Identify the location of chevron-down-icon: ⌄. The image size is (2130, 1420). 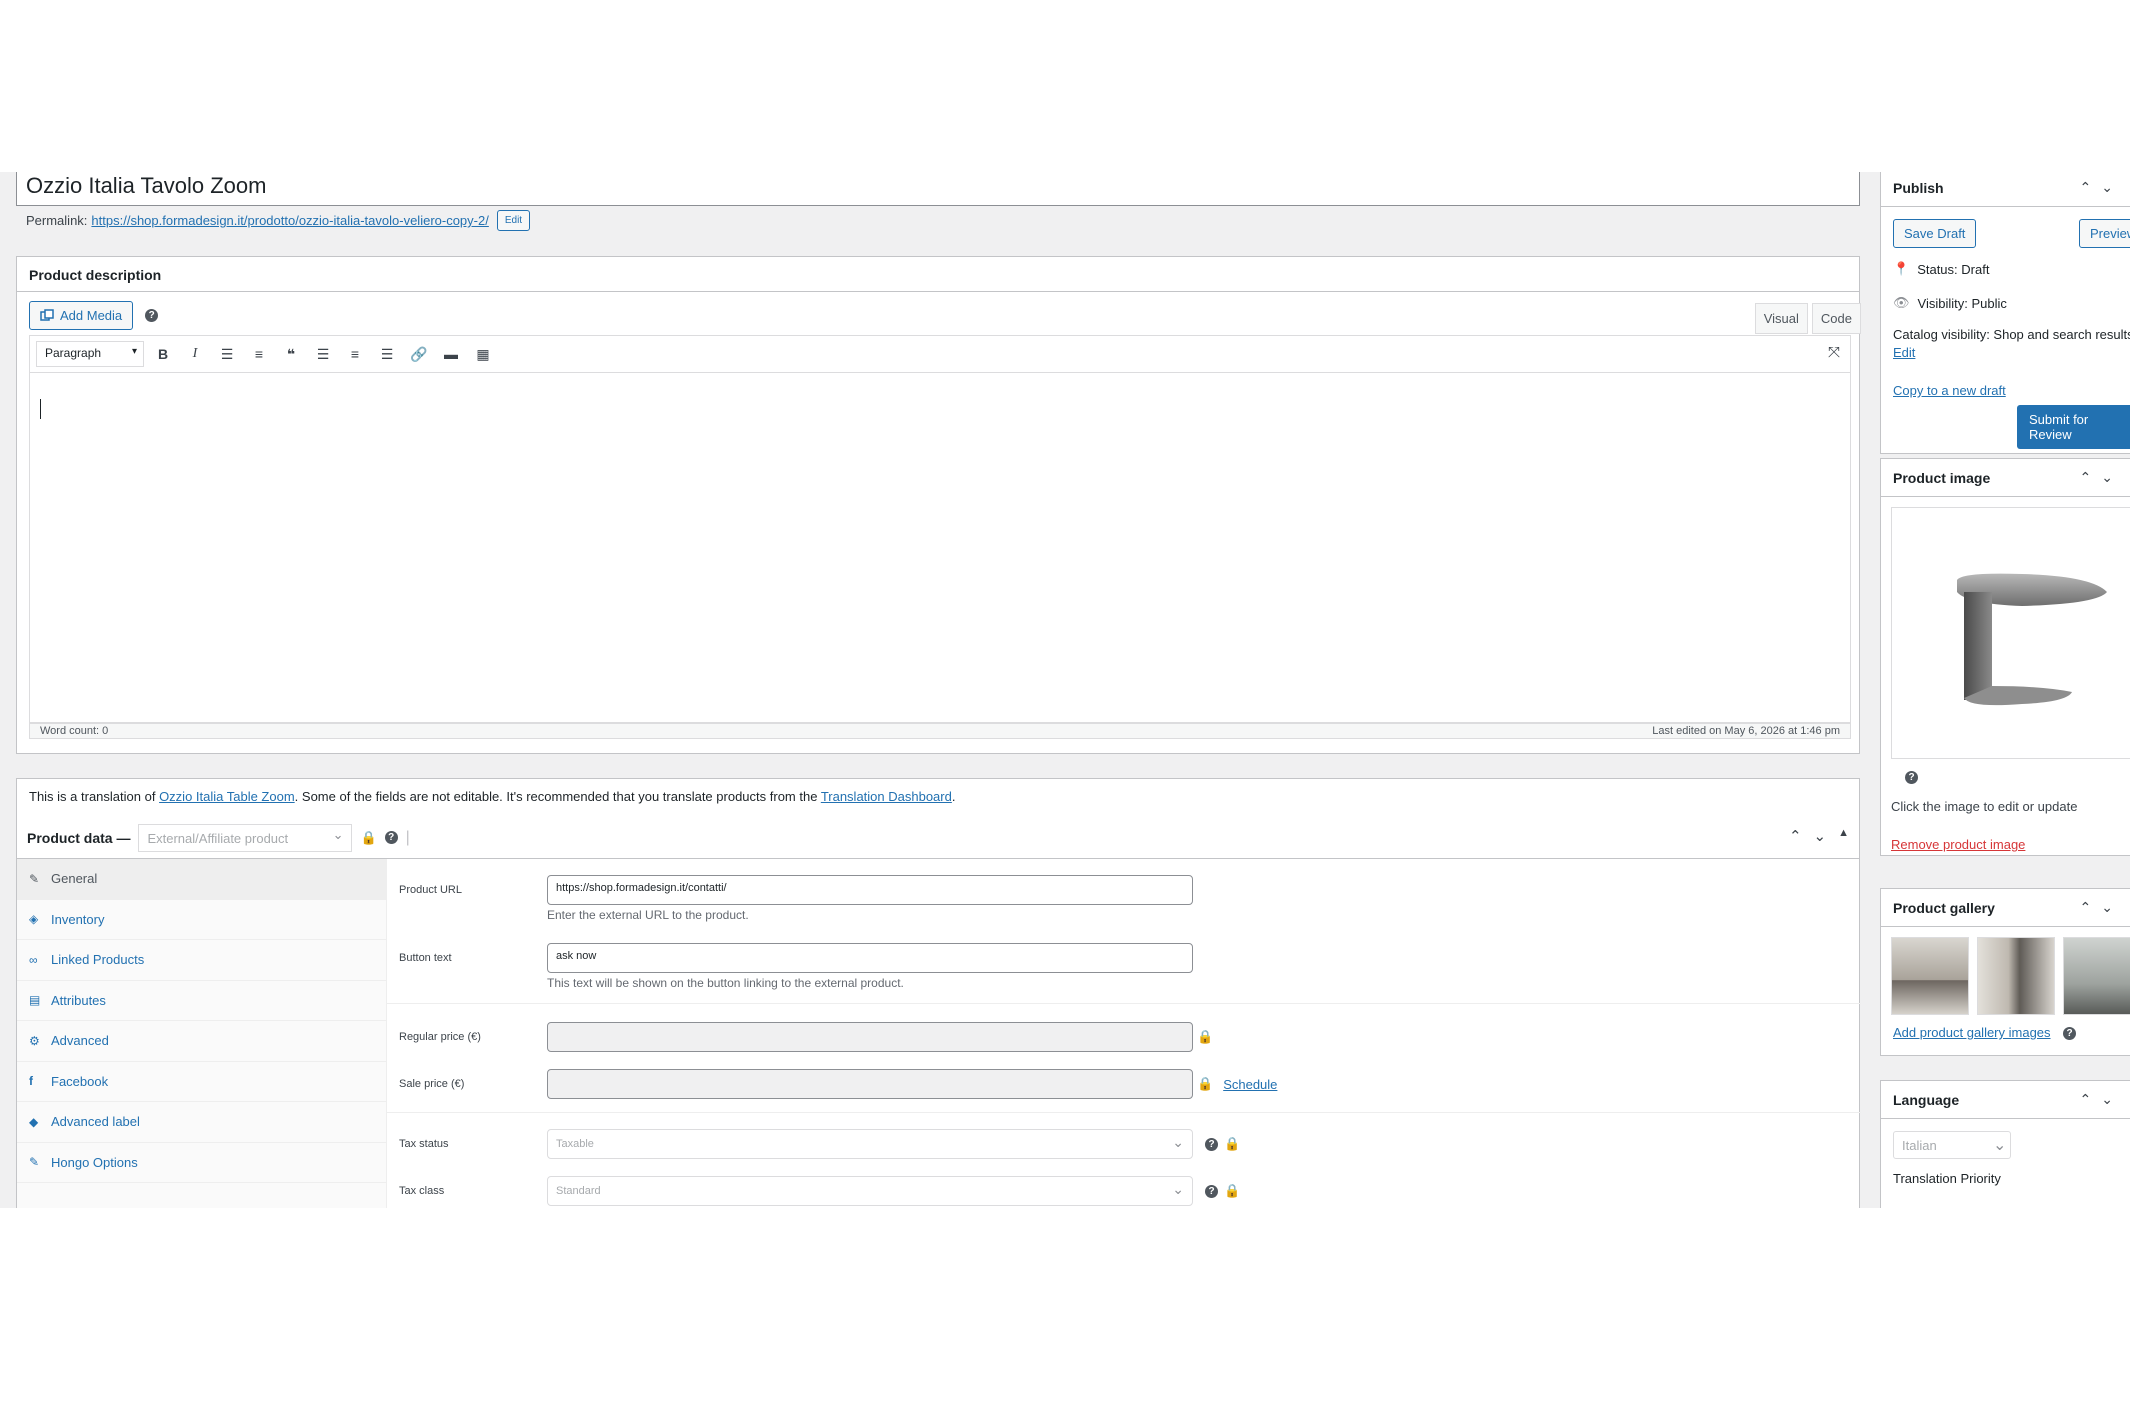
(2000, 1145).